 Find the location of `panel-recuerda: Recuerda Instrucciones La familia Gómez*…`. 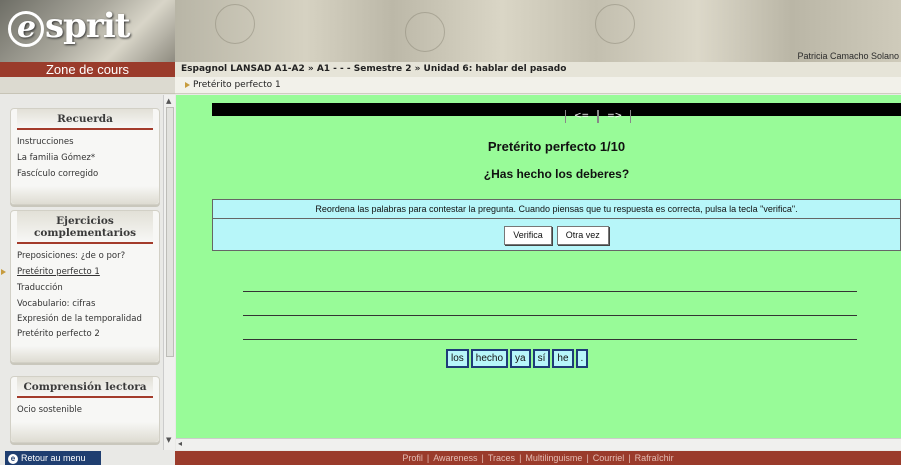

panel-recuerda: Recuerda Instrucciones La familia Gómez*… is located at coordinates (85, 156).